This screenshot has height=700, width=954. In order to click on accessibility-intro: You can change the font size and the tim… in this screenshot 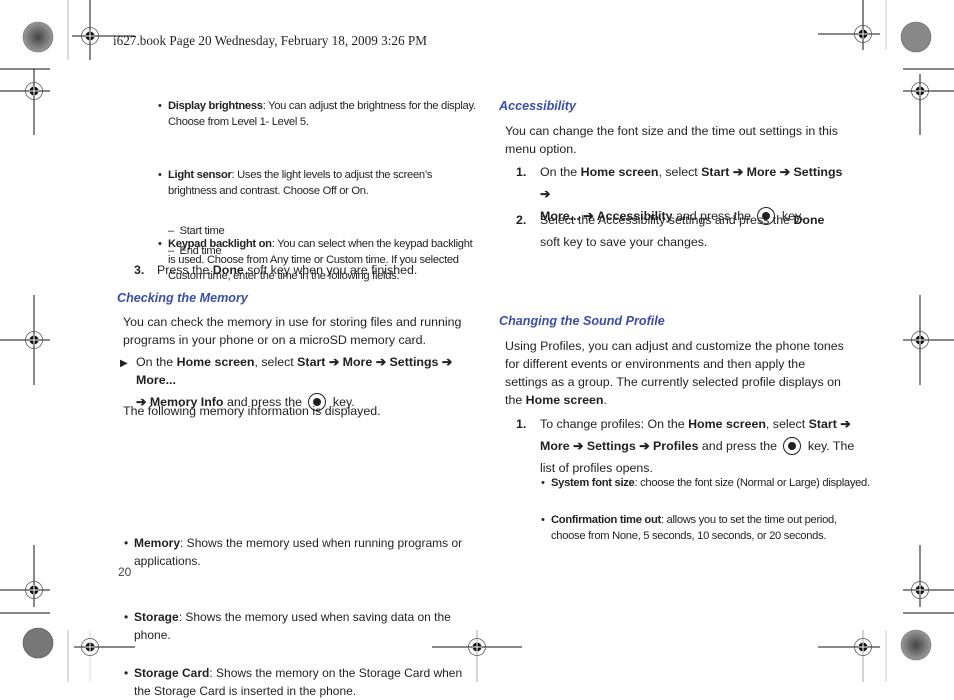, I will do `click(671, 140)`.